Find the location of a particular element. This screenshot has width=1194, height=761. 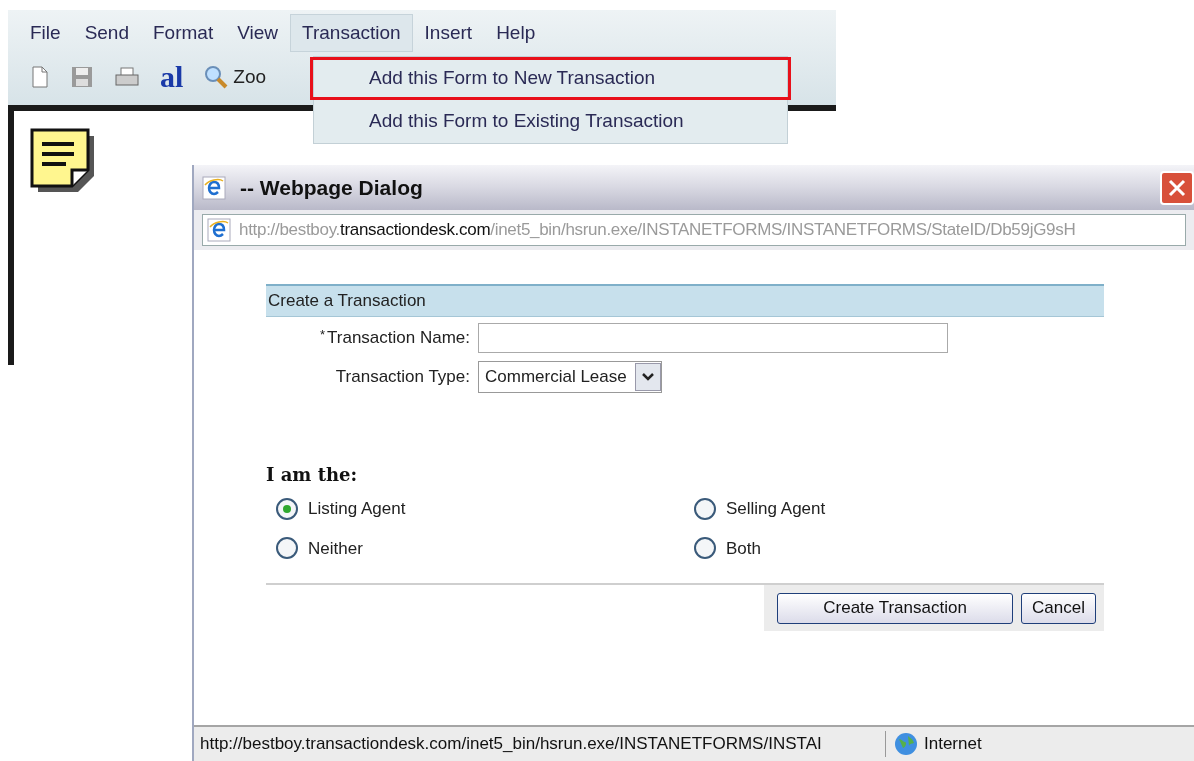

radio-option: Both is located at coordinates (908, 548).